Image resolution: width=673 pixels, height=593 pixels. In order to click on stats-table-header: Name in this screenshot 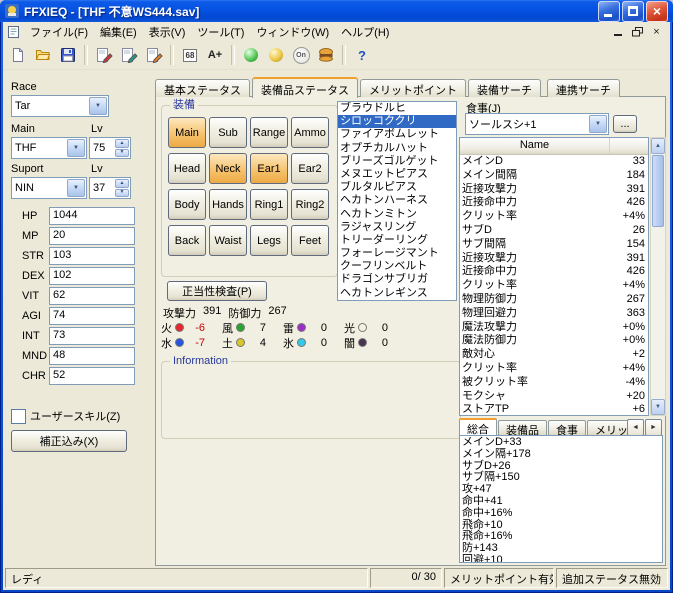, I will do `click(554, 146)`.